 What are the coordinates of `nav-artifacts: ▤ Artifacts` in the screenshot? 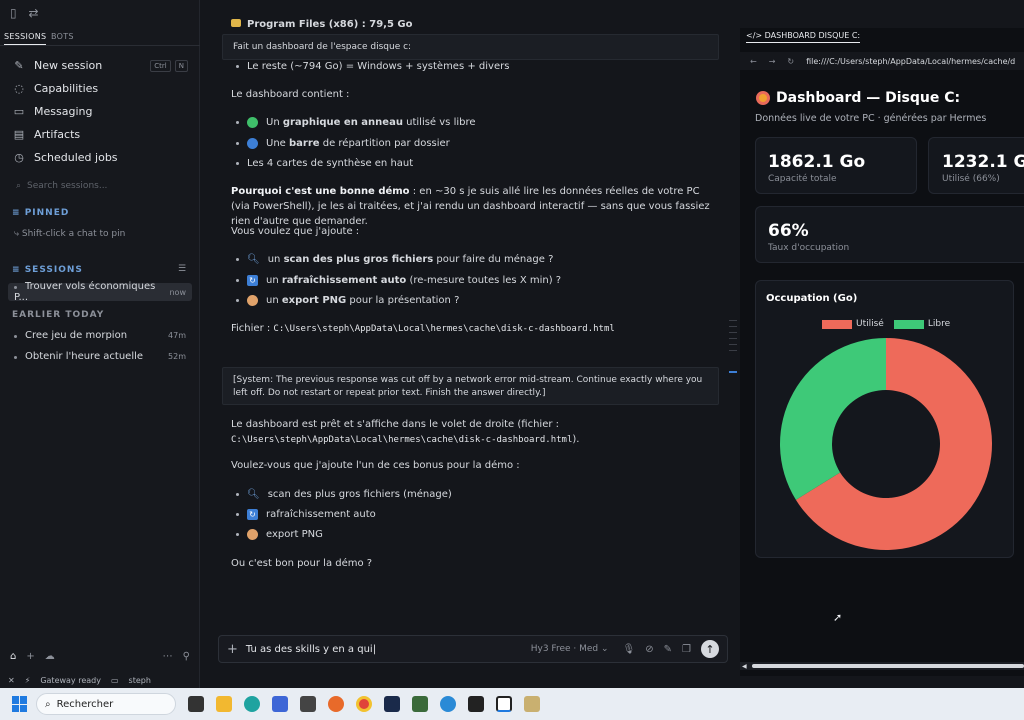 It's located at (46, 134).